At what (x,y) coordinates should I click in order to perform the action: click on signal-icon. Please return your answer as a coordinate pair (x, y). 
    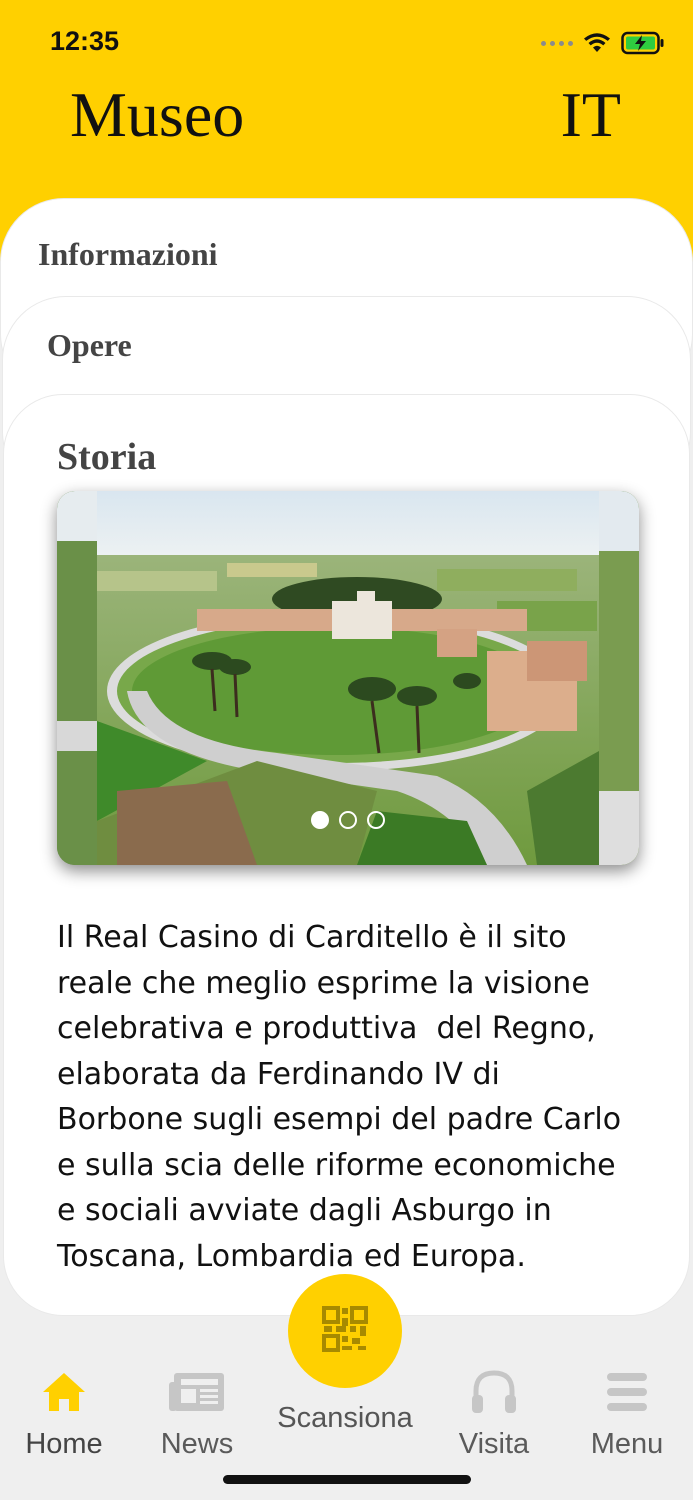
    Looking at the image, I should click on (557, 43).